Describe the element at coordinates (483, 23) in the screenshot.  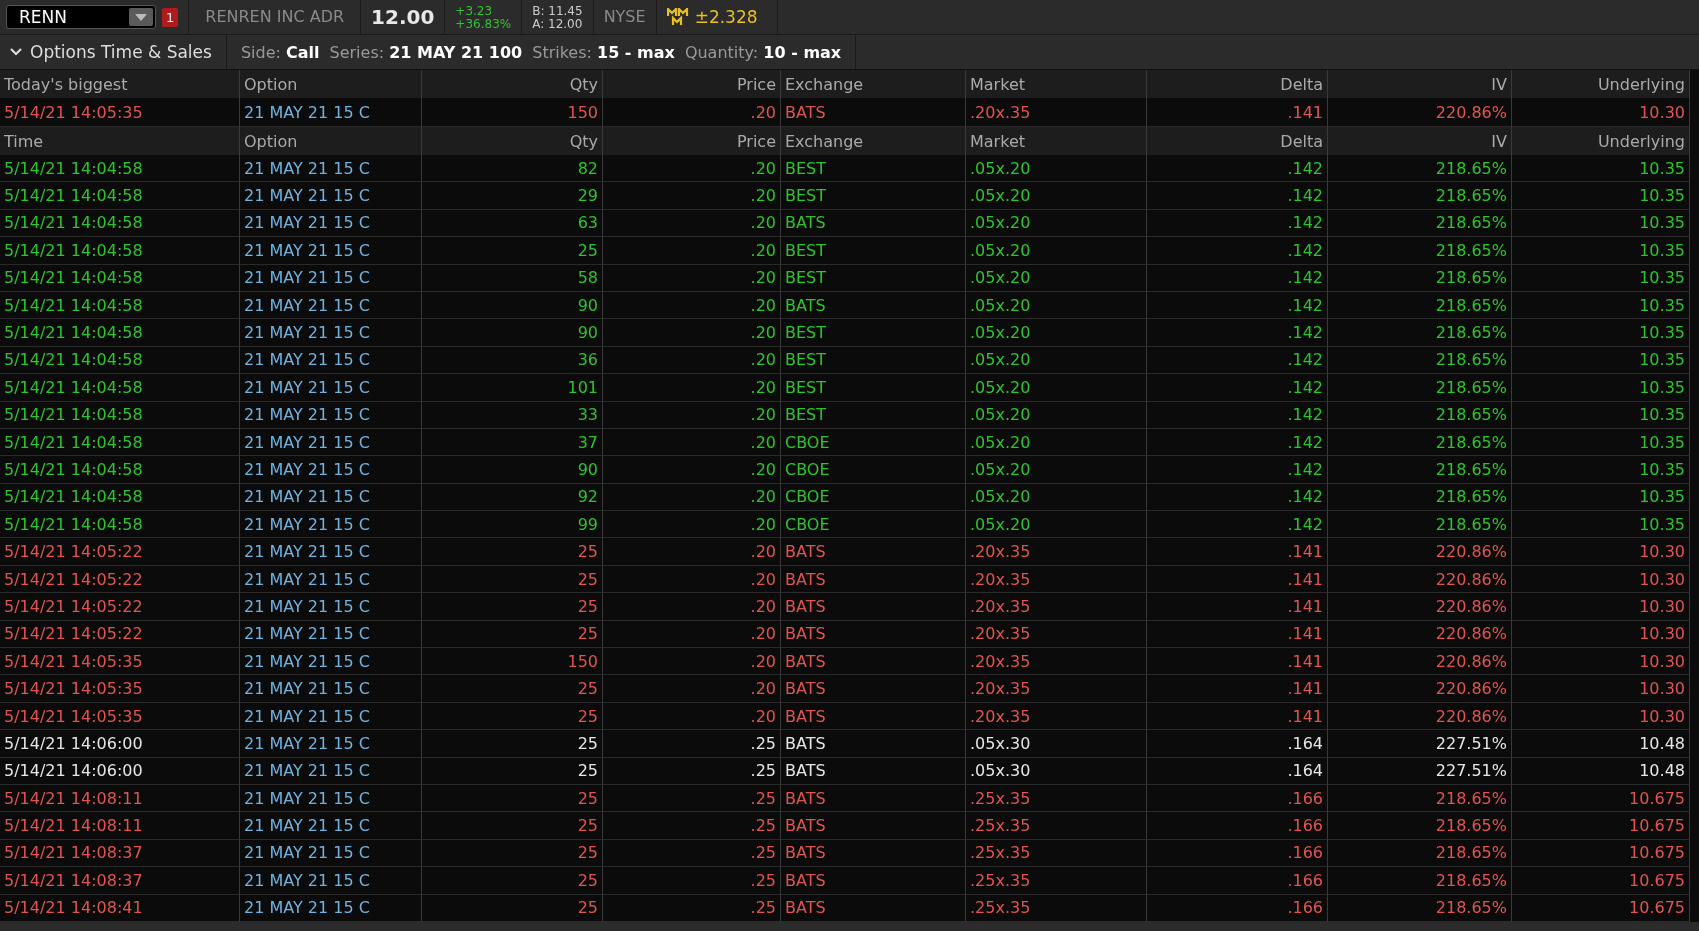
I see `percent-change: +36.83%` at that location.